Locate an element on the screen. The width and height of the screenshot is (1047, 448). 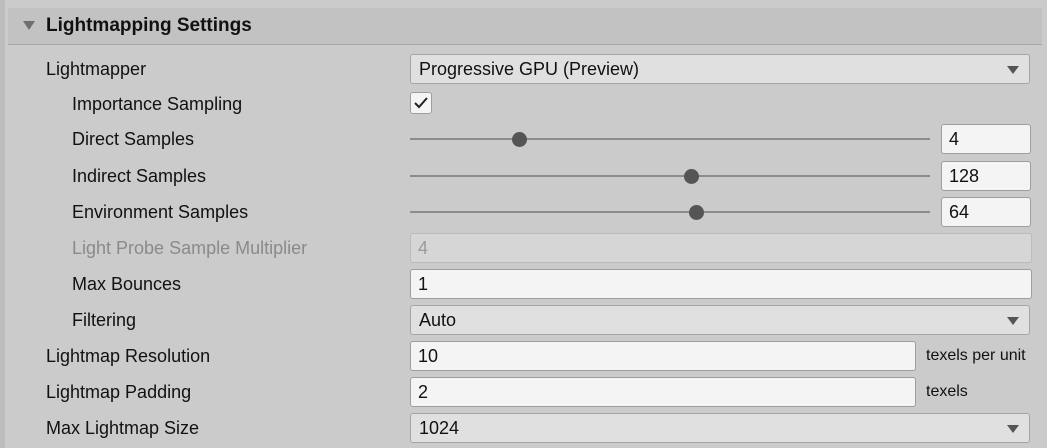
environment-samples-slider is located at coordinates (670, 212).